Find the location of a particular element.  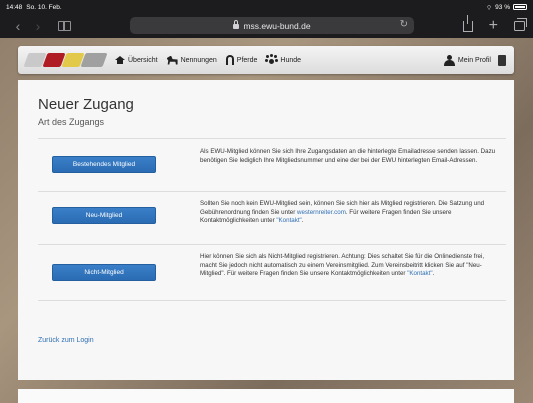

new-member-button: Neu-Mitglied is located at coordinates (104, 215).